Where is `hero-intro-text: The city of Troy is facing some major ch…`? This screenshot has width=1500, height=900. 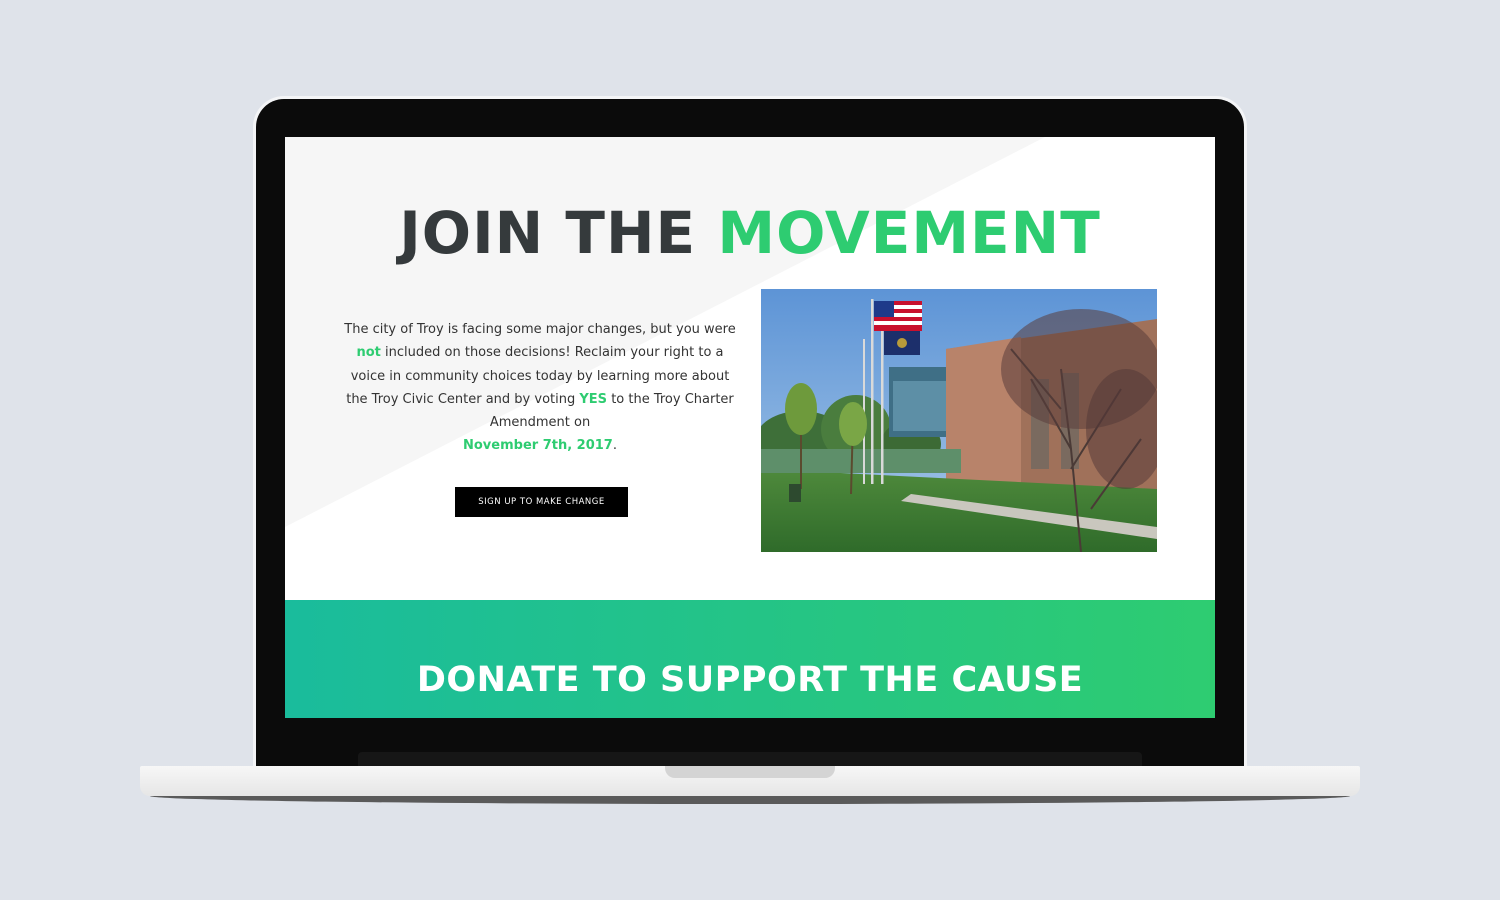
hero-intro-text: The city of Troy is facing some major ch… is located at coordinates (540, 388).